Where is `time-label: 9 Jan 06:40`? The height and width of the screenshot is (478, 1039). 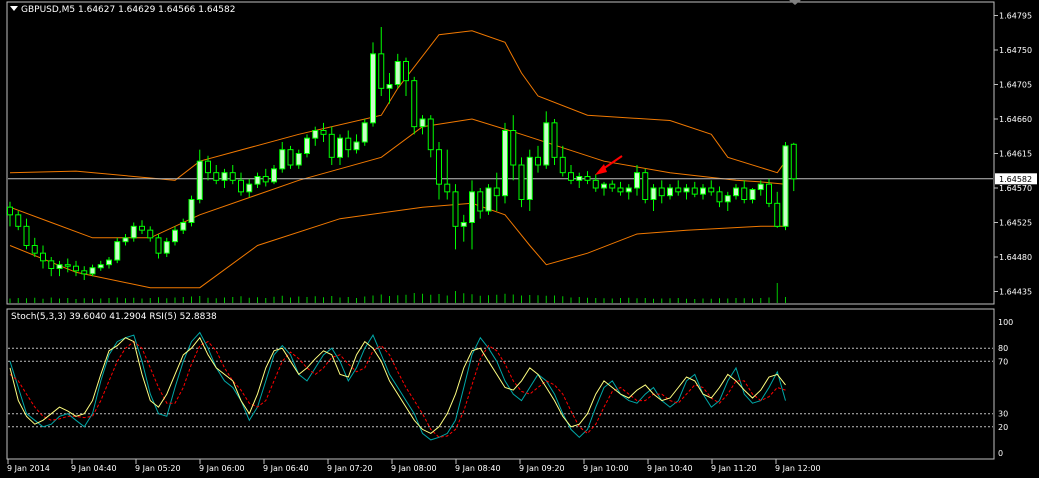
time-label: 9 Jan 06:40 is located at coordinates (286, 468).